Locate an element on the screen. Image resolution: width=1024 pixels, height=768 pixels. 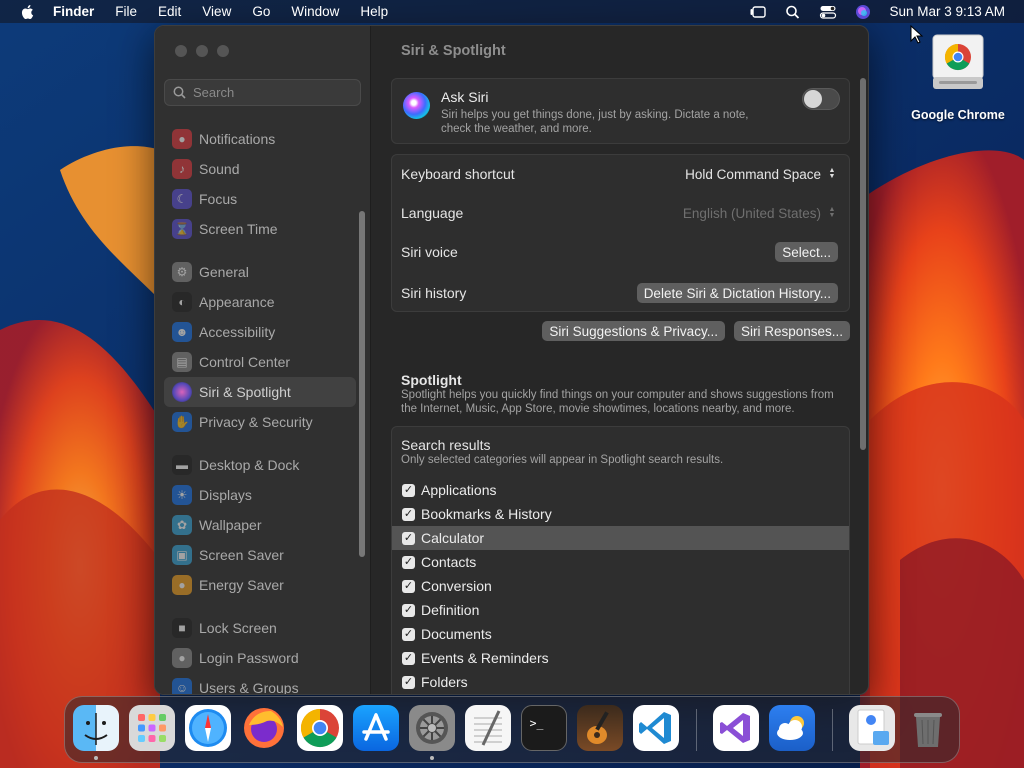
sidebar-item-sound: ♪ Sound is located at coordinates (260, 169).